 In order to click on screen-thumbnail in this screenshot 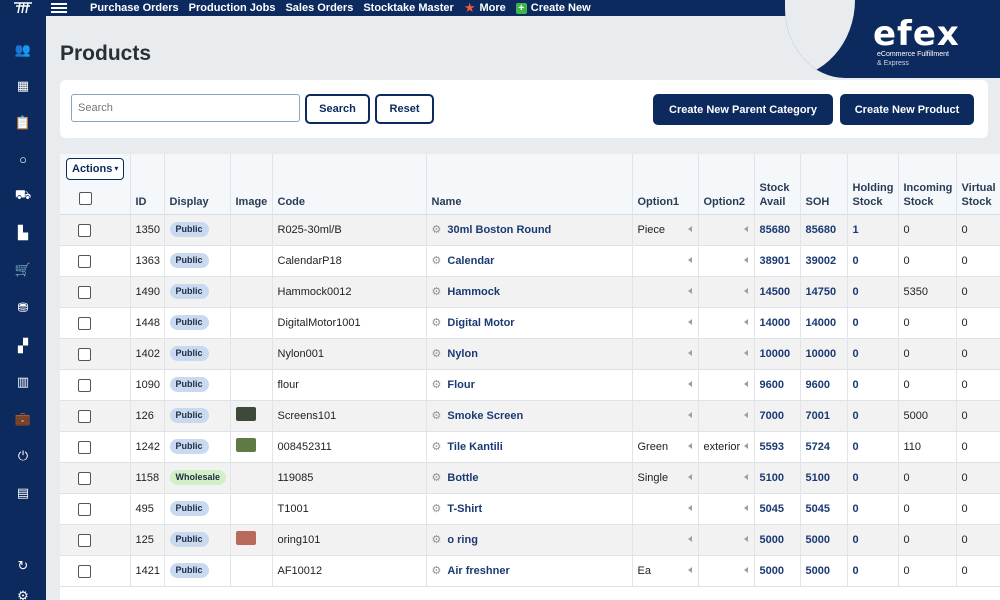, I will do `click(245, 414)`.